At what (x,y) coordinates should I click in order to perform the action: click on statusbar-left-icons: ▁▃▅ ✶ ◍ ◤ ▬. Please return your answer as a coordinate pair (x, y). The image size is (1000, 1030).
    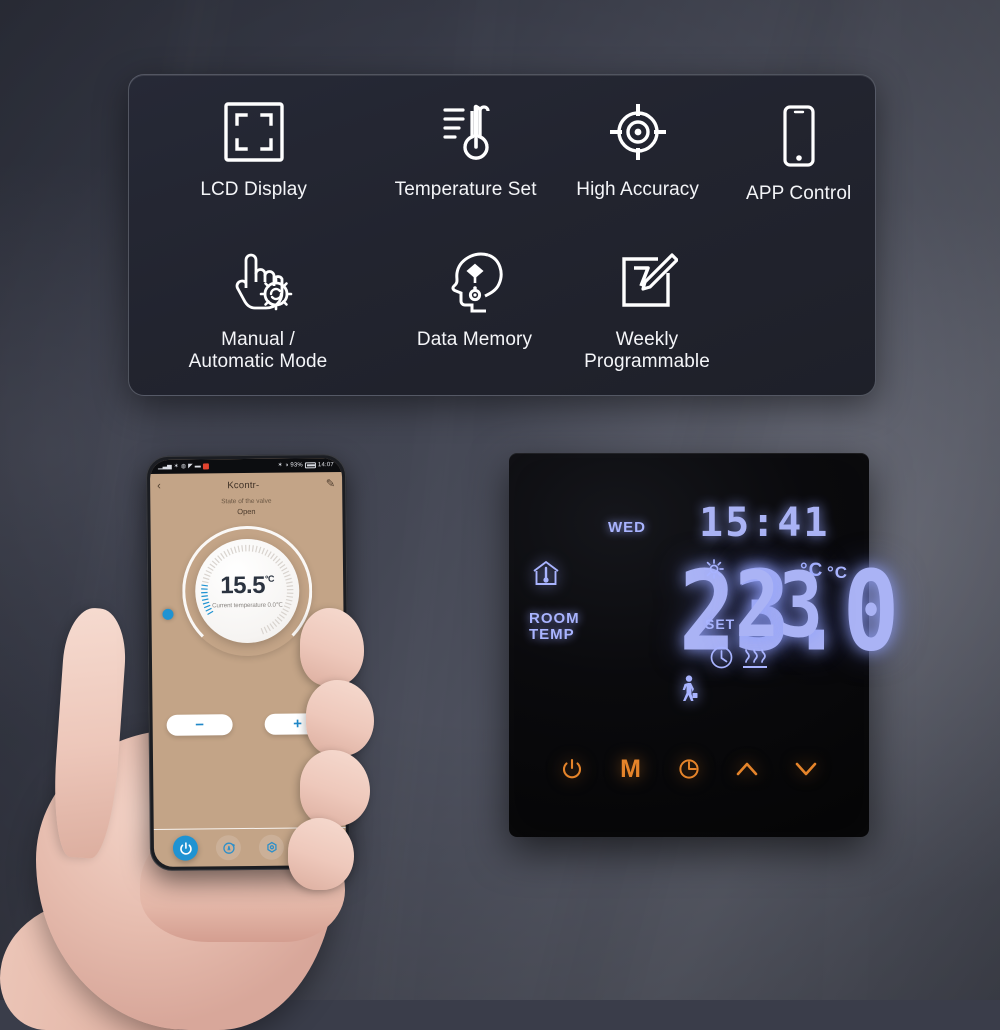
    Looking at the image, I should click on (183, 466).